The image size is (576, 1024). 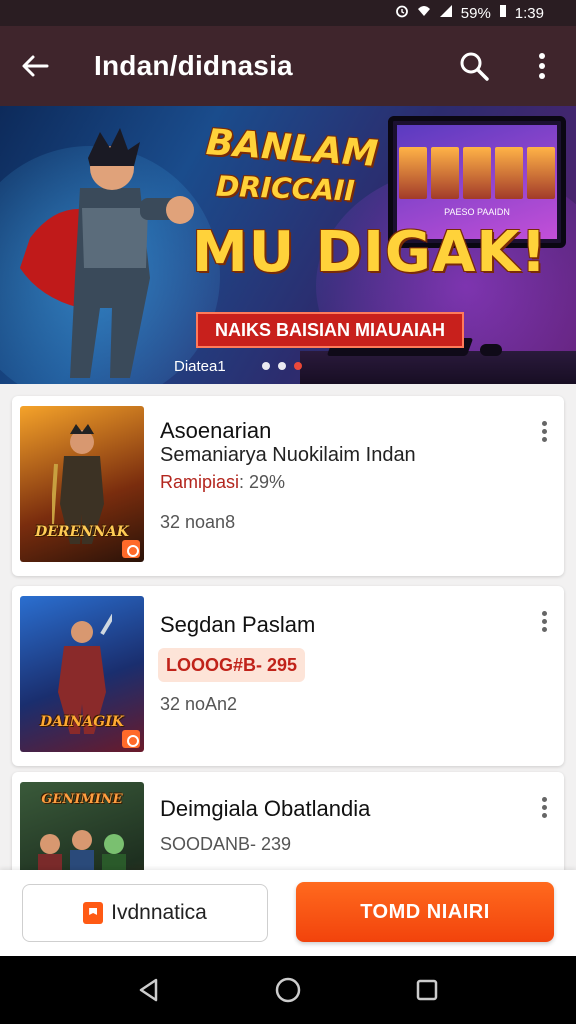 I want to click on list-item-title: Asoenarian, so click(x=216, y=430).